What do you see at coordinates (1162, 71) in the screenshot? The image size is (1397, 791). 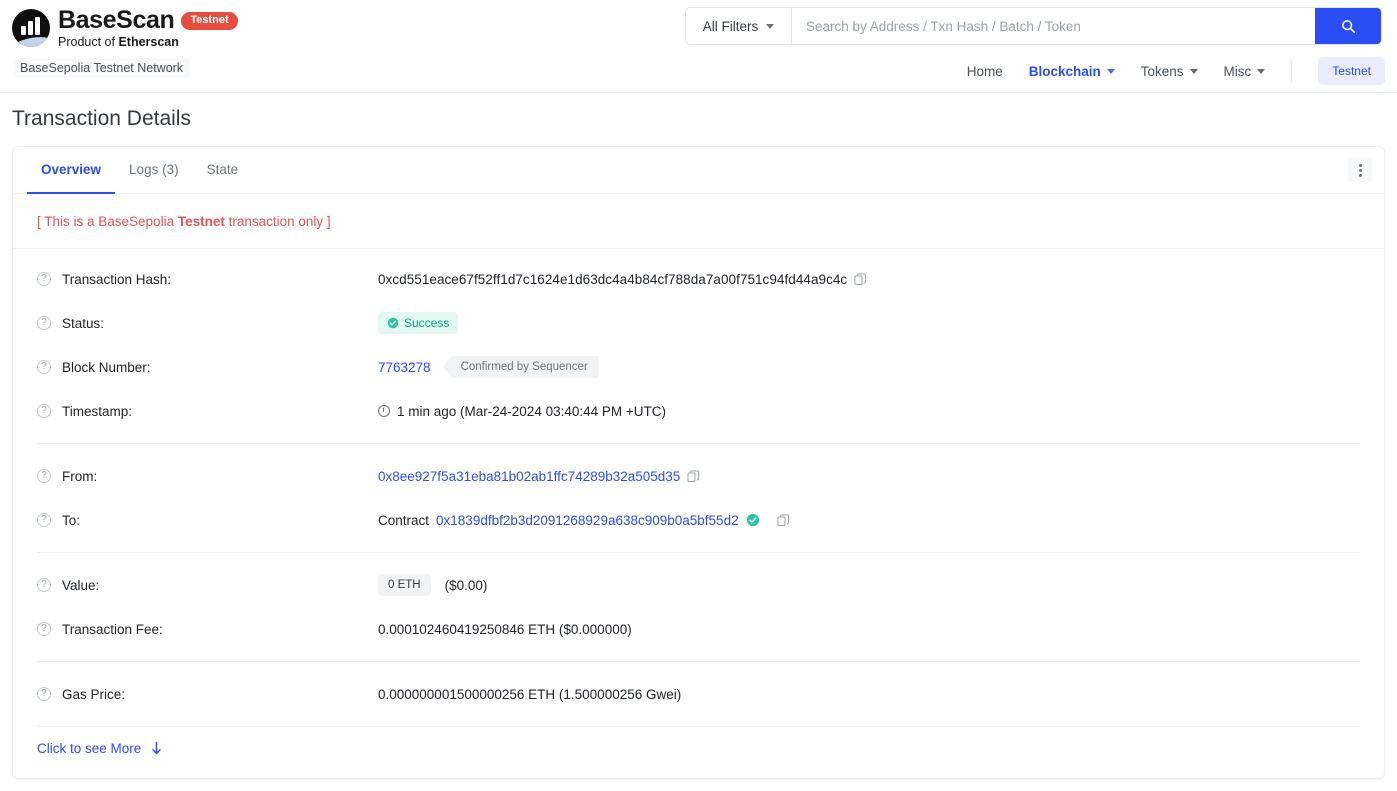 I see `nav-item-tokens-label: Tokens` at bounding box center [1162, 71].